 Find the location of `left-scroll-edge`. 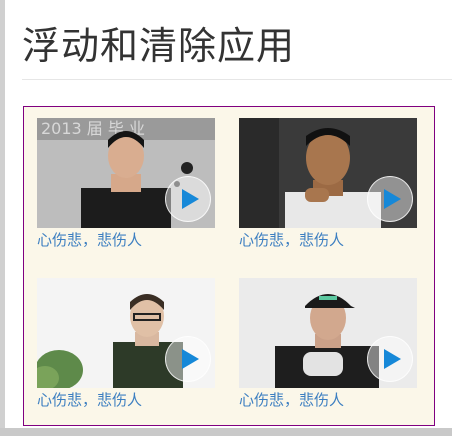

left-scroll-edge is located at coordinates (2, 218).